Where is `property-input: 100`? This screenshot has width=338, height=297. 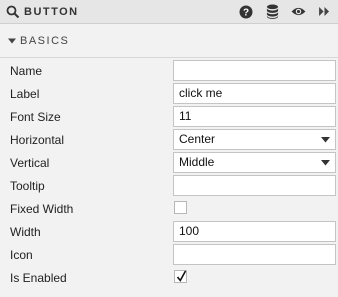
property-input: 100 is located at coordinates (254, 231).